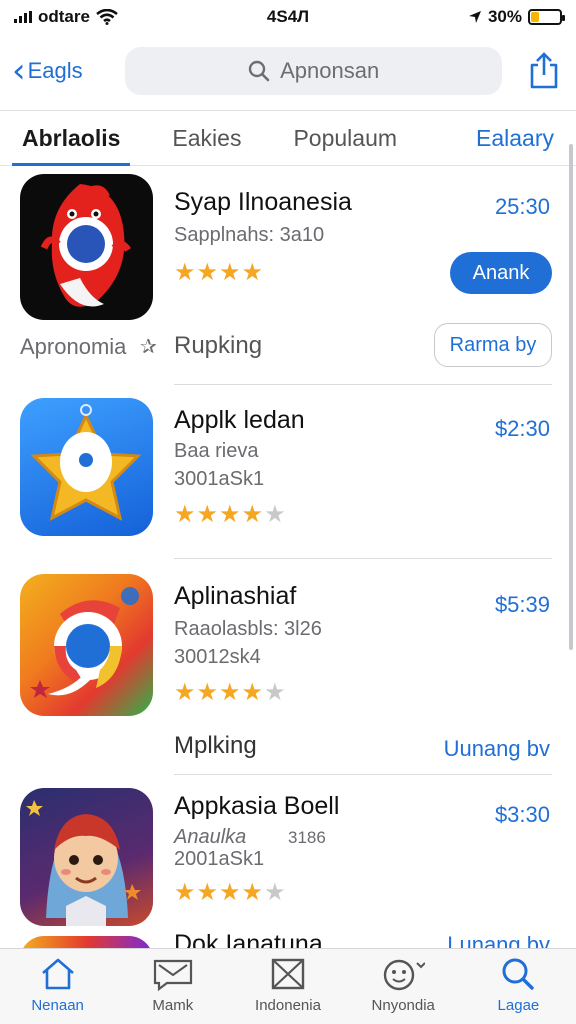  Describe the element at coordinates (86, 467) in the screenshot. I see `star-app-icon` at that location.